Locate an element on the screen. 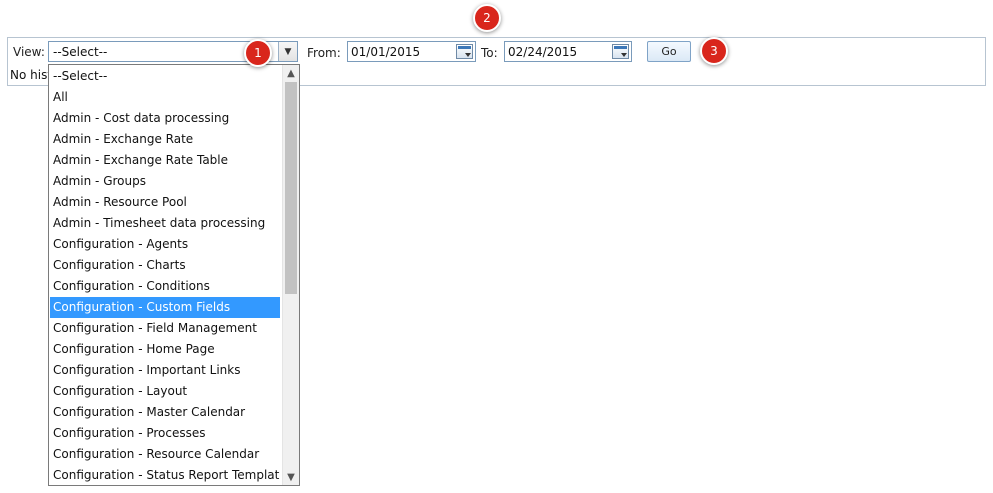  to-label: To: is located at coordinates (489, 53).